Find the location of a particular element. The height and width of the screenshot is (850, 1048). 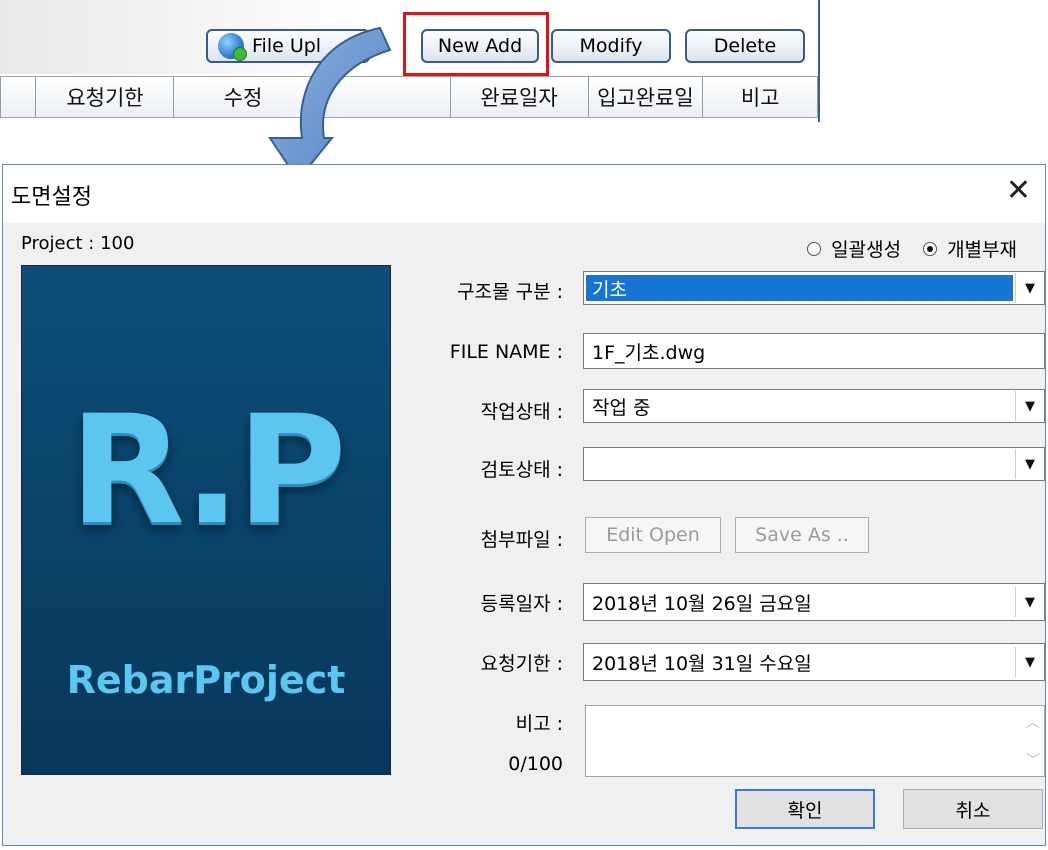

registered-date-picker: 2018년 10월 26일 금요일 ▼ is located at coordinates (814, 602).